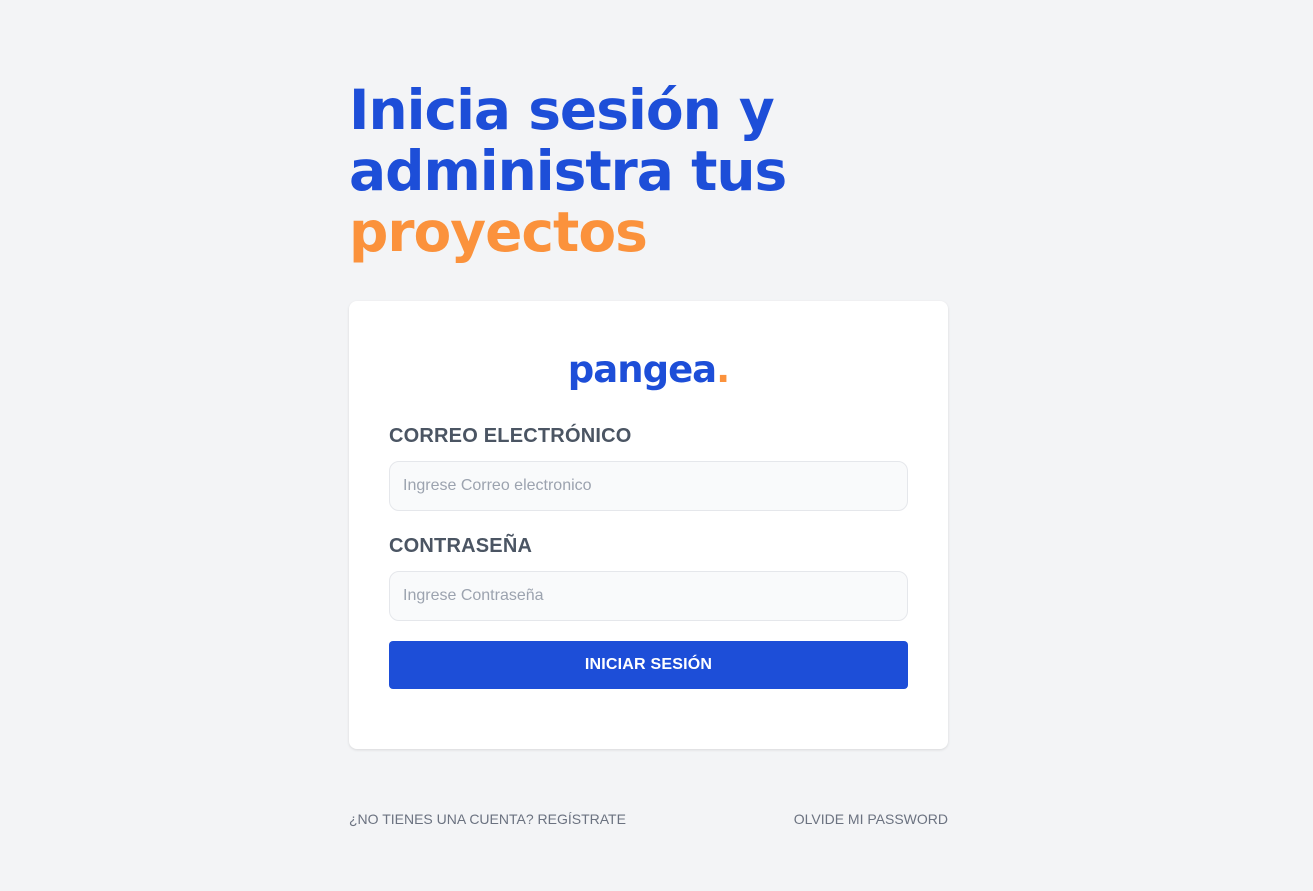 Image resolution: width=1313 pixels, height=891 pixels. I want to click on password-label: CONTRASEÑA, so click(461, 546).